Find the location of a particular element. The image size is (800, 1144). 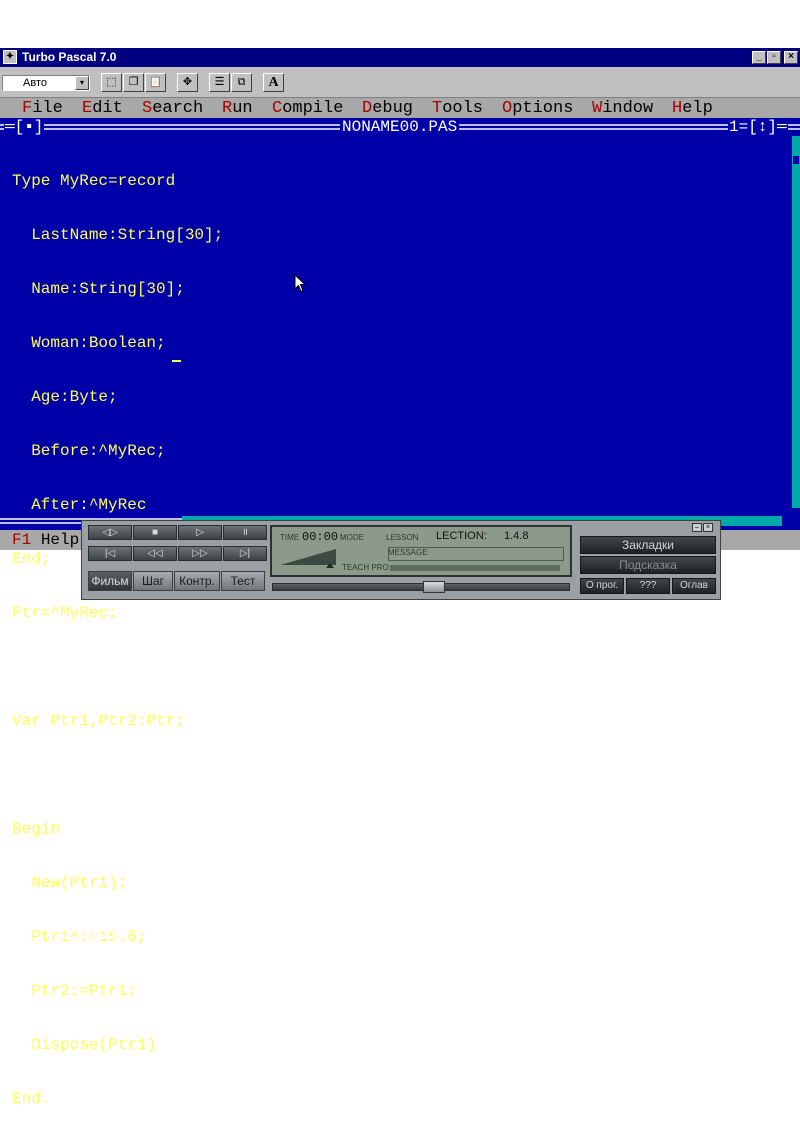

f1-key-label: F1 is located at coordinates (22, 540).